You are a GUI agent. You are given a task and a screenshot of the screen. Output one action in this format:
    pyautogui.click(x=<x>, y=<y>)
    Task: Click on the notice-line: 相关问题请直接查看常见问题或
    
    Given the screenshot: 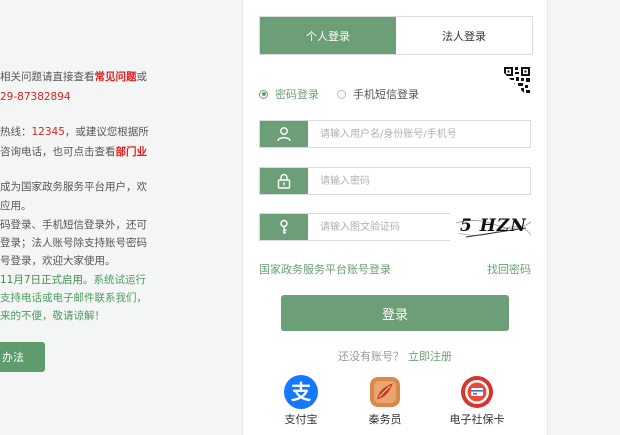 What is the action you would take?
    pyautogui.click(x=73, y=77)
    